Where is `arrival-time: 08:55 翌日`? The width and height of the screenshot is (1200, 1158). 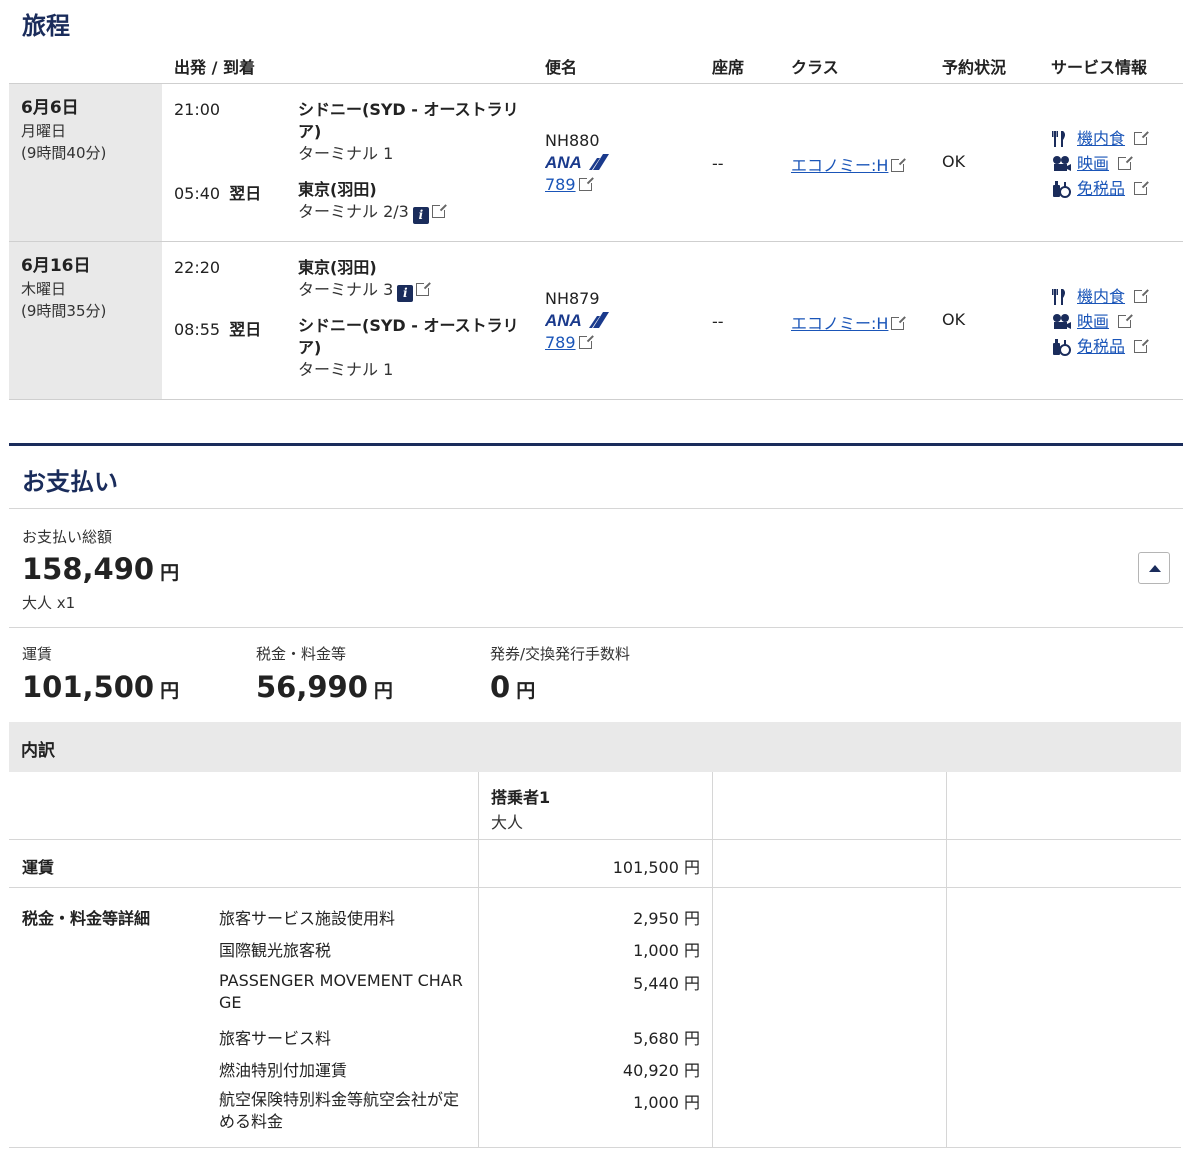
arrival-time: 08:55 翌日 is located at coordinates (217, 328).